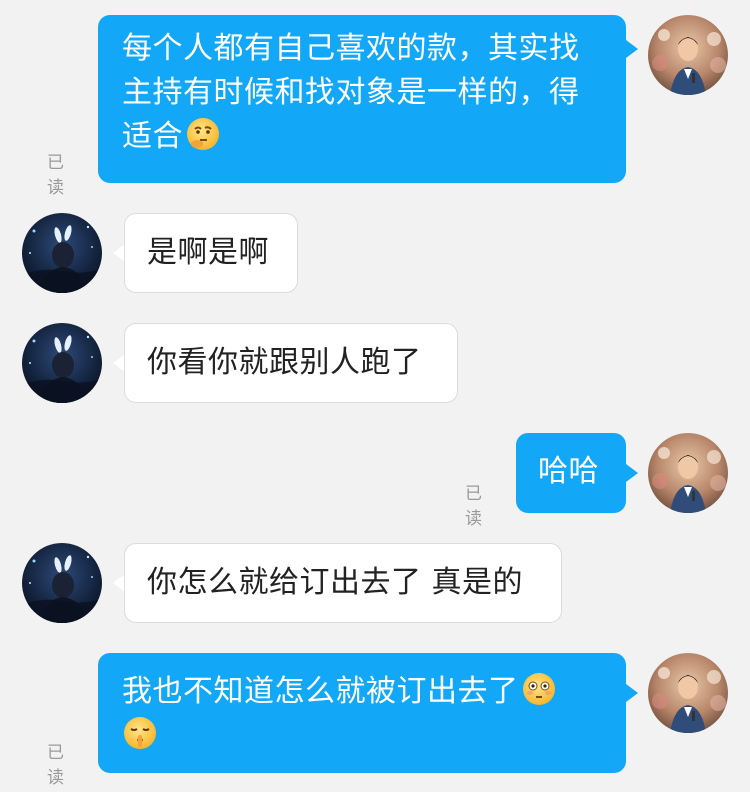  Describe the element at coordinates (568, 471) in the screenshot. I see `message-text: 哈哈` at that location.